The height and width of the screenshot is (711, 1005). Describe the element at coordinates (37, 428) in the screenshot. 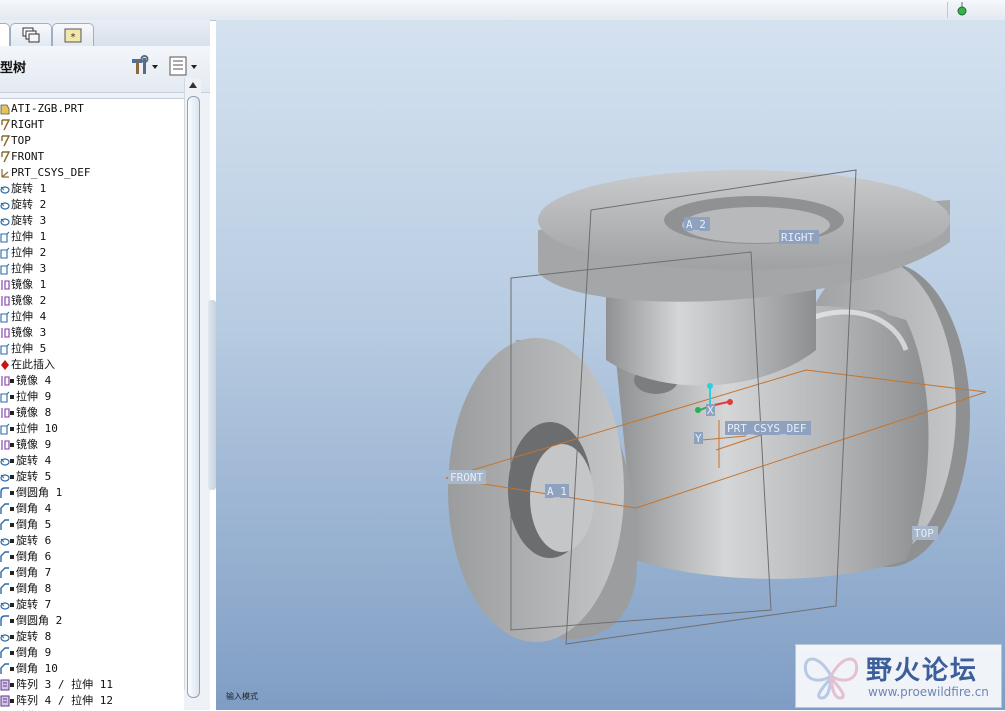

I see `tree-item-label: 拉伸 10` at that location.